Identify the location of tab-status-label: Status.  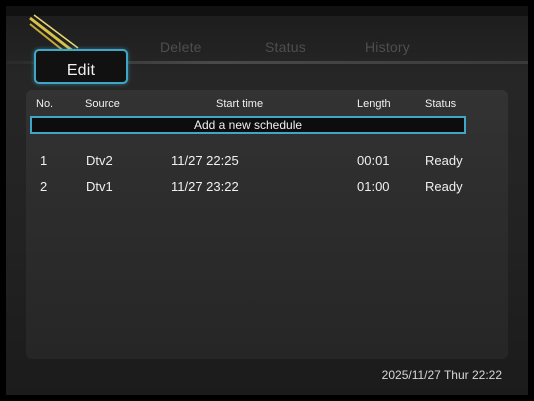
(285, 47).